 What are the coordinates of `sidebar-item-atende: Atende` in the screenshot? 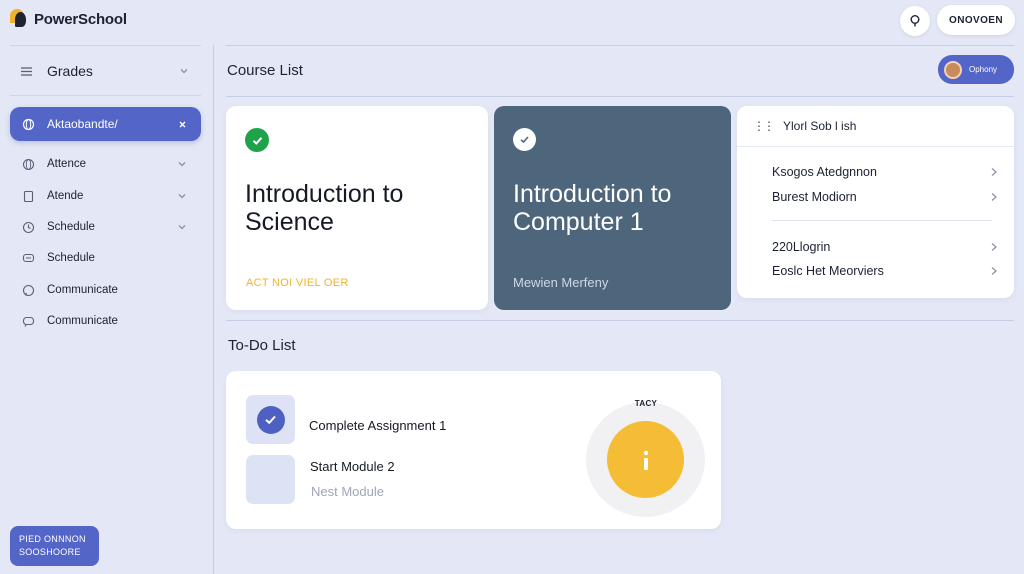 It's located at (105, 196).